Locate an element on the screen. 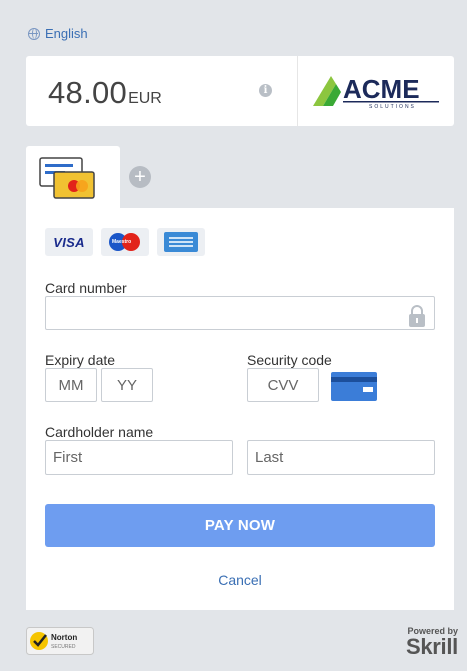 The height and width of the screenshot is (671, 467). pay-now-button: PAY NOW is located at coordinates (240, 525).